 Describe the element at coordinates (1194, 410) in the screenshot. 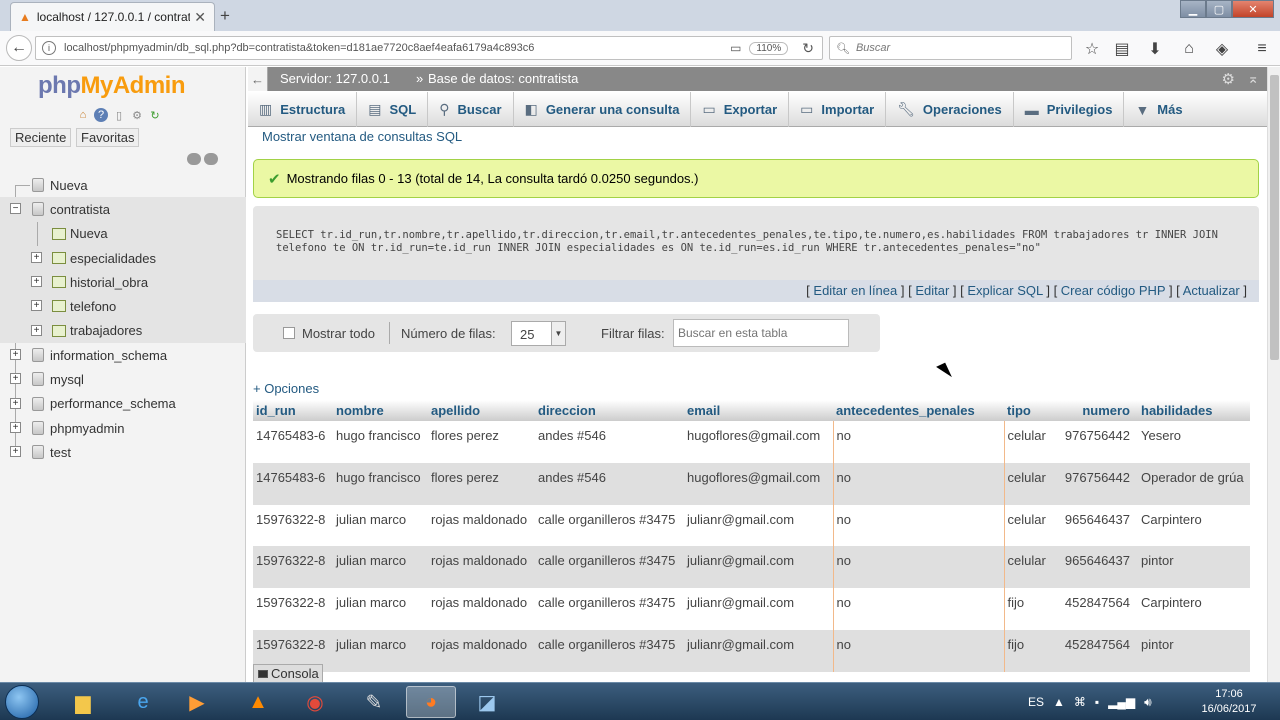

I see `column-header: habilidades` at that location.